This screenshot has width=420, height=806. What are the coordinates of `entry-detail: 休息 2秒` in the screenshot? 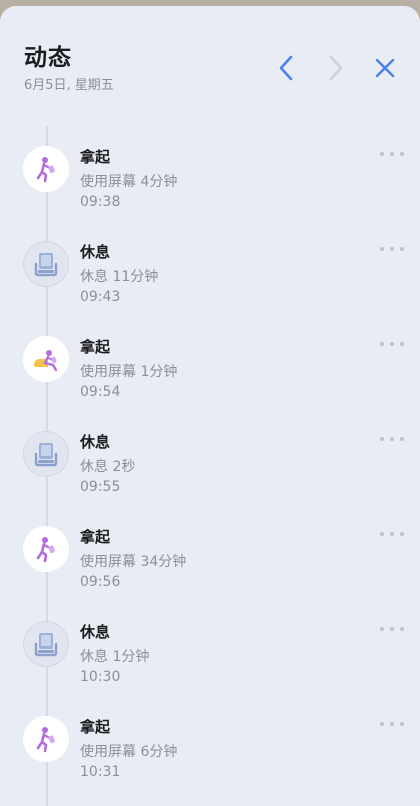 It's located at (108, 467).